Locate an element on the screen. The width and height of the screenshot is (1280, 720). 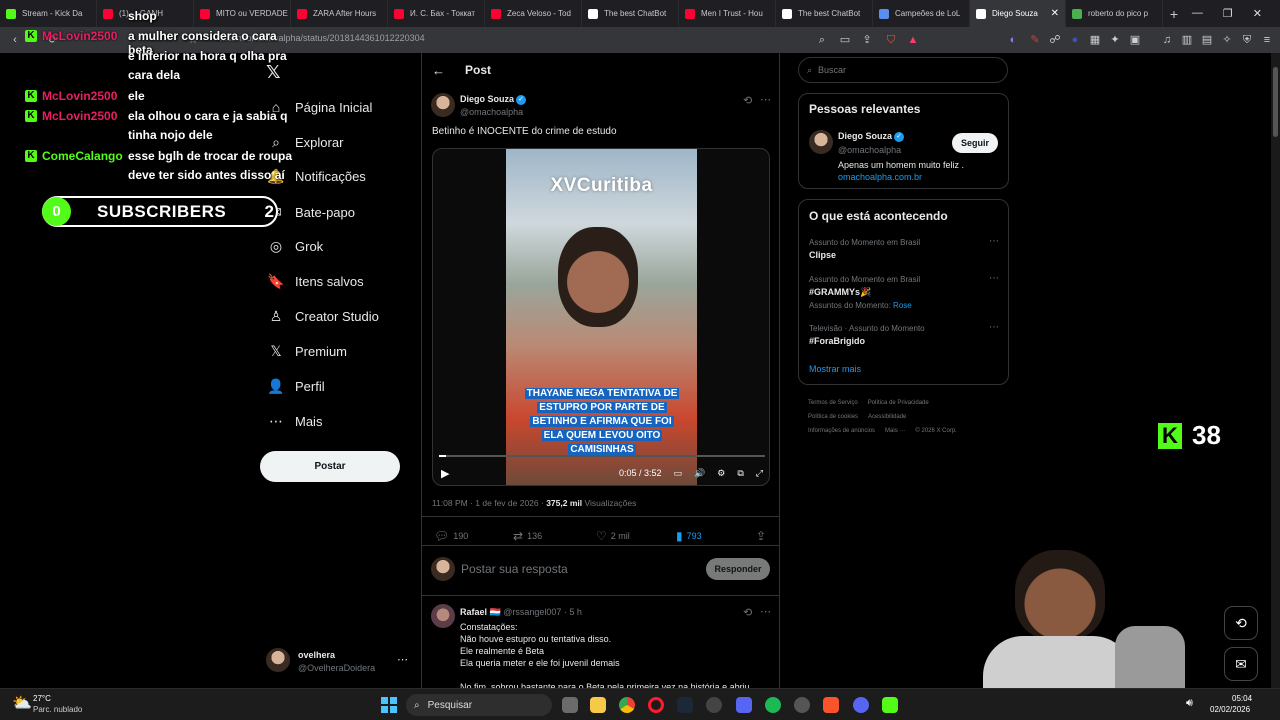
repost-stat: ⇄ 136 is located at coordinates (527, 536).